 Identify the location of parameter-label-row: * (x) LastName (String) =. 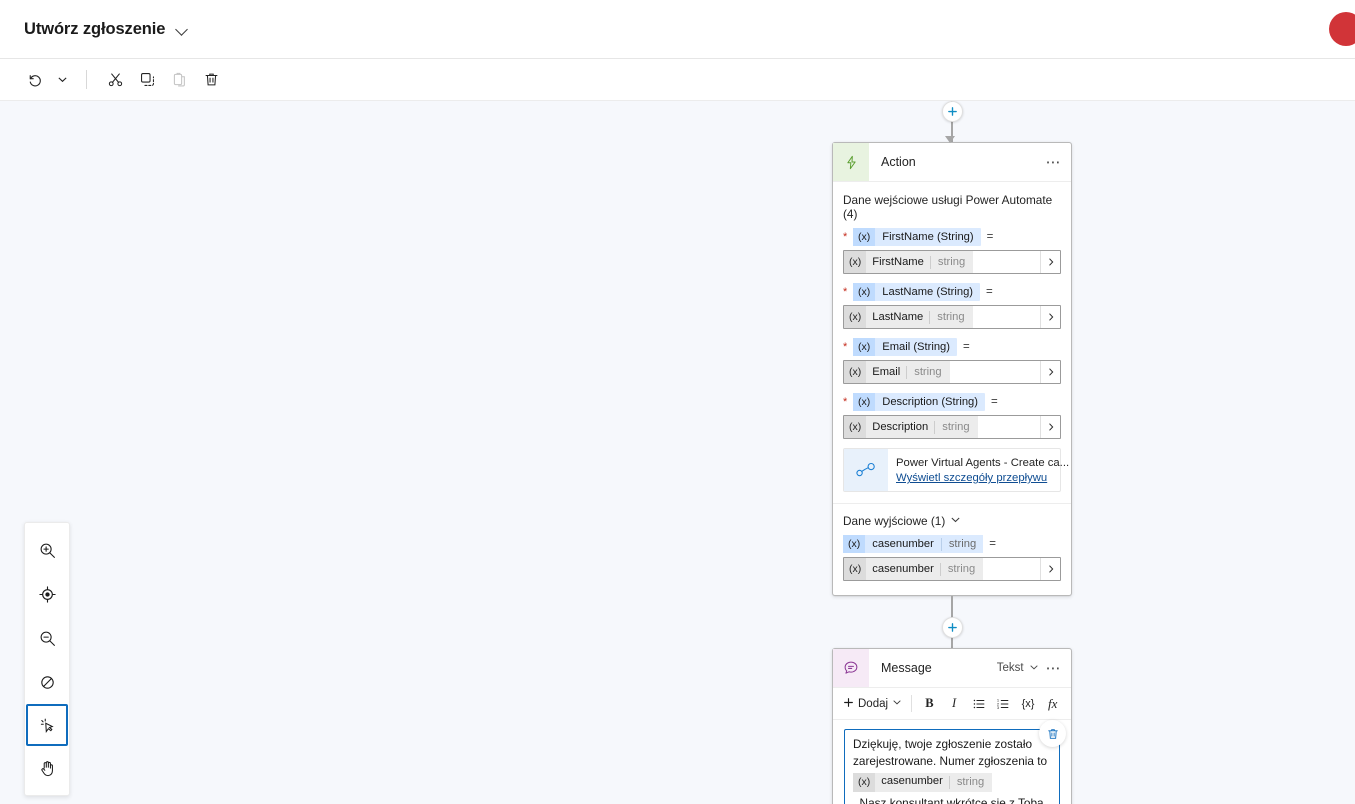
(952, 292).